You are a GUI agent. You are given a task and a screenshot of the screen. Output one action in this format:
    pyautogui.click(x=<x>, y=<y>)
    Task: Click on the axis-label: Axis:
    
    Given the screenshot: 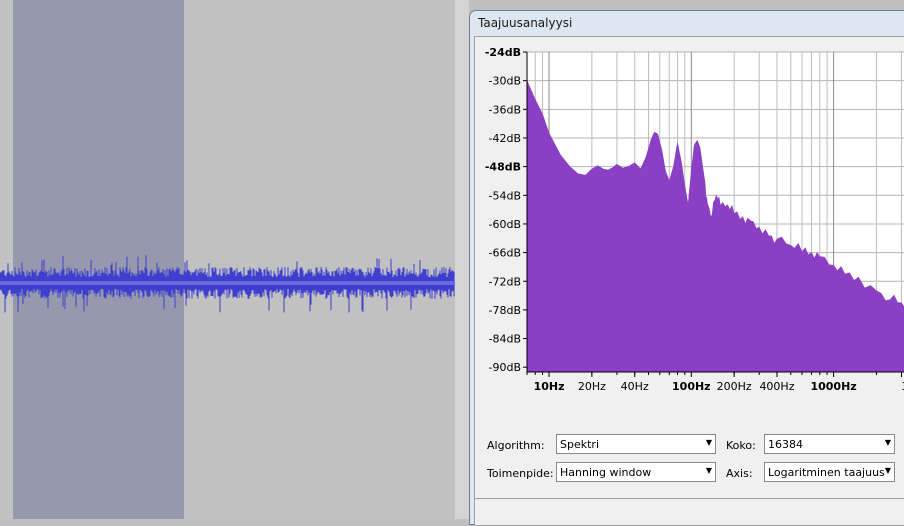 What is the action you would take?
    pyautogui.click(x=739, y=473)
    